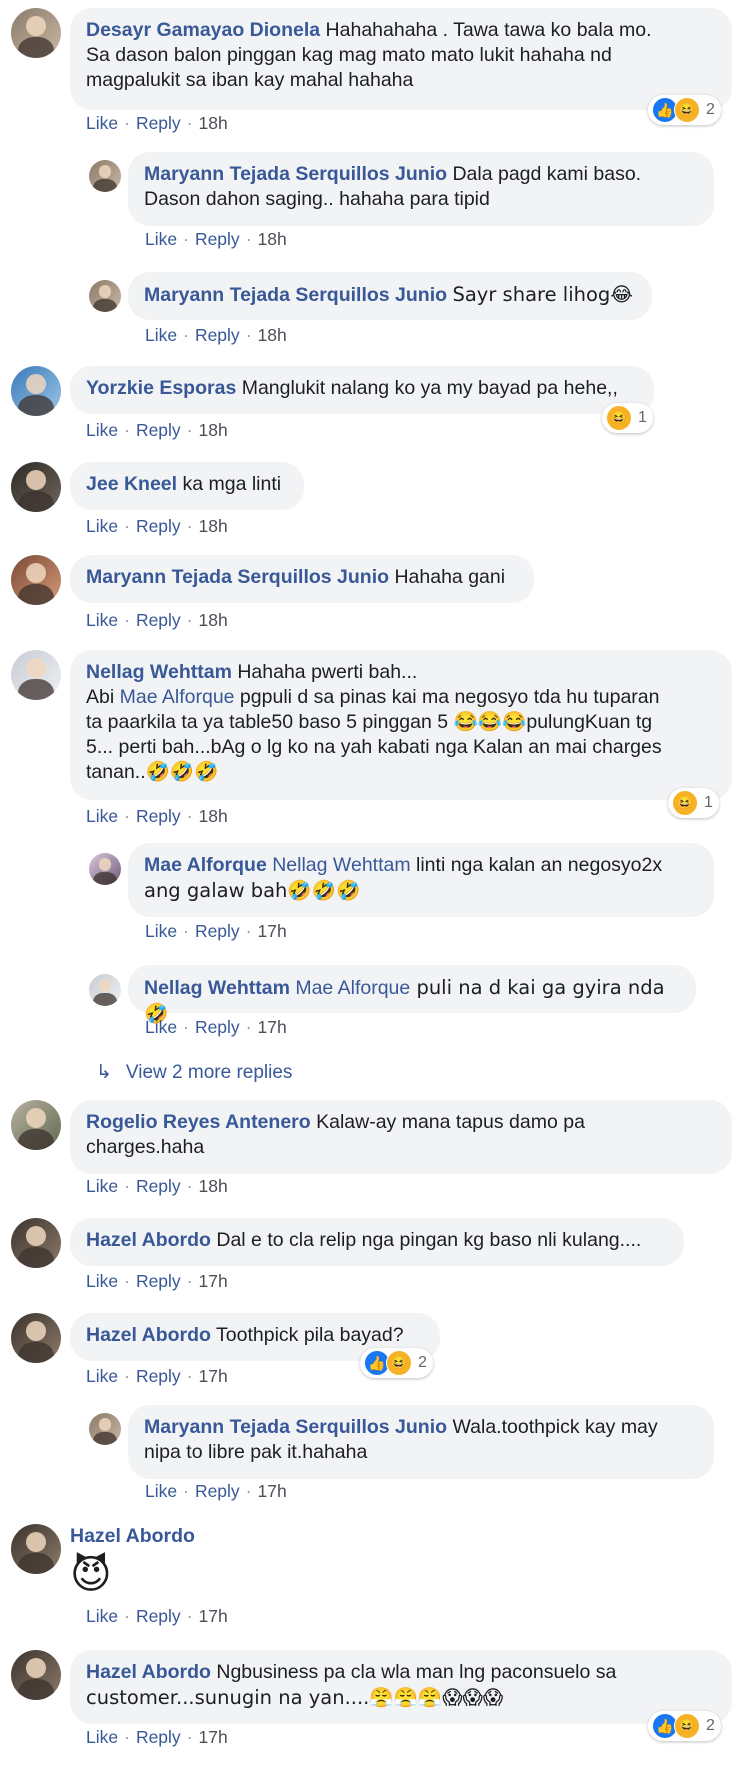 This screenshot has width=750, height=1773. Describe the element at coordinates (203, 30) in the screenshot. I see `comment-author: Desayr Gamayao Dionela` at that location.